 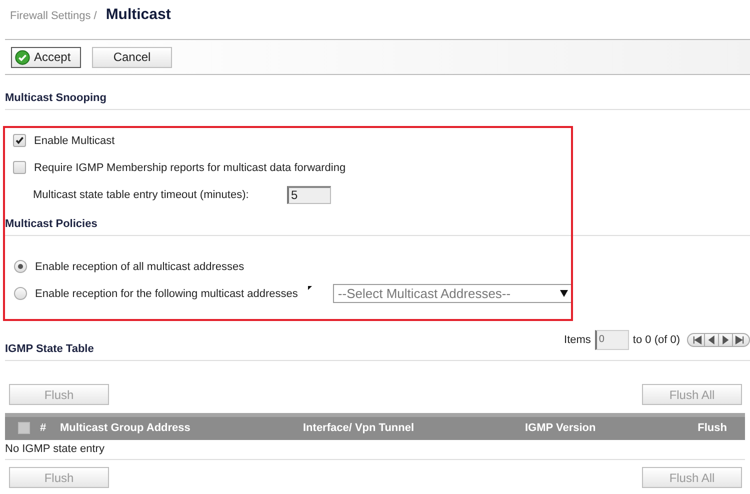 I want to click on address-dropdown: --Select Multicast Addresses--, so click(x=452, y=293).